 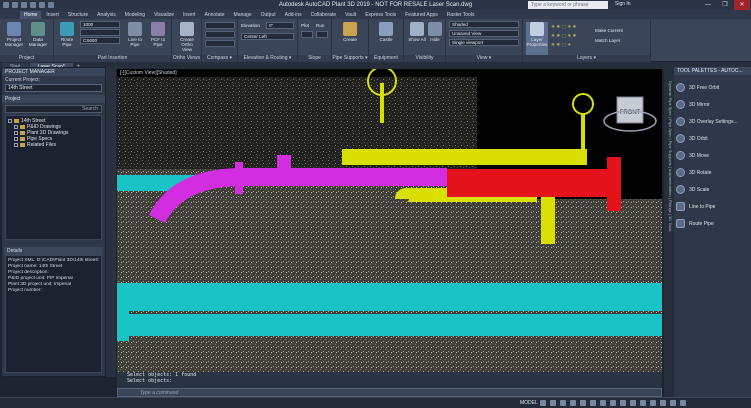 What do you see at coordinates (51, 5) in the screenshot?
I see `redo-icon` at bounding box center [51, 5].